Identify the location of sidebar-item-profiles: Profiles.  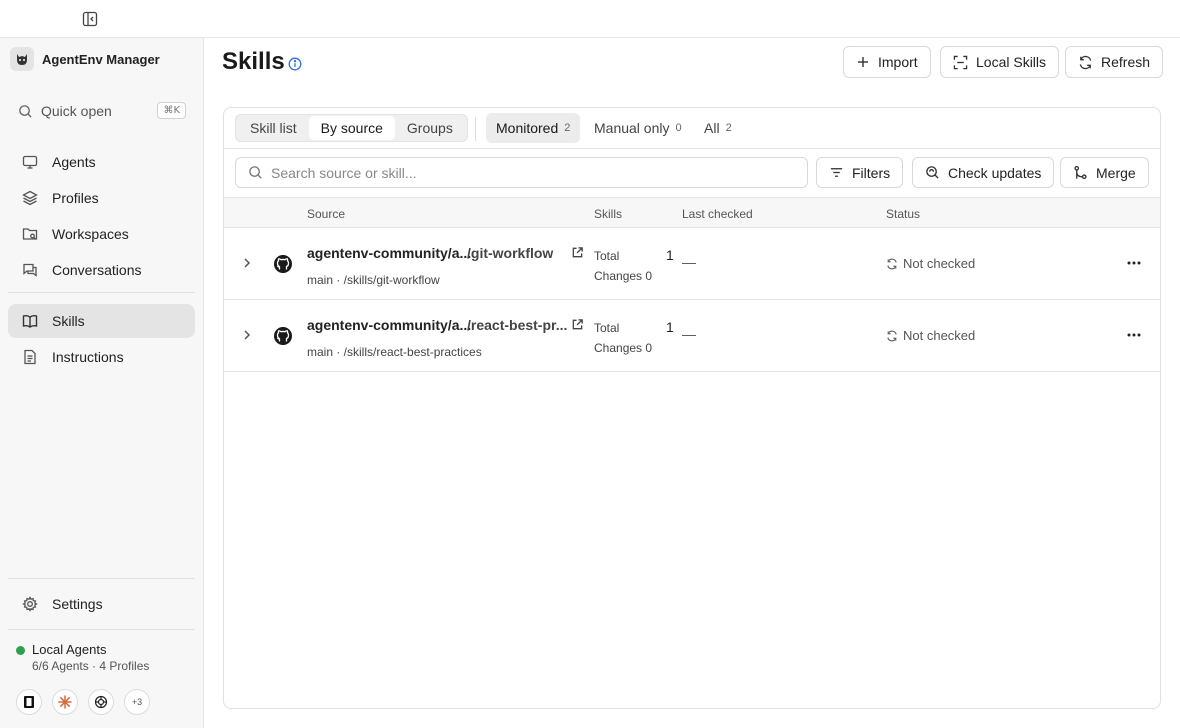
(101, 198).